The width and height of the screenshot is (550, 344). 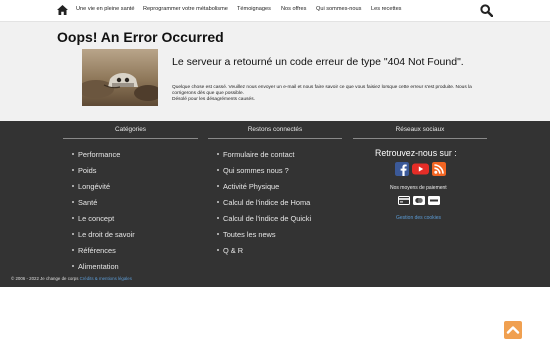 I want to click on legal-link: Crédits & mentions légales, so click(x=106, y=278).